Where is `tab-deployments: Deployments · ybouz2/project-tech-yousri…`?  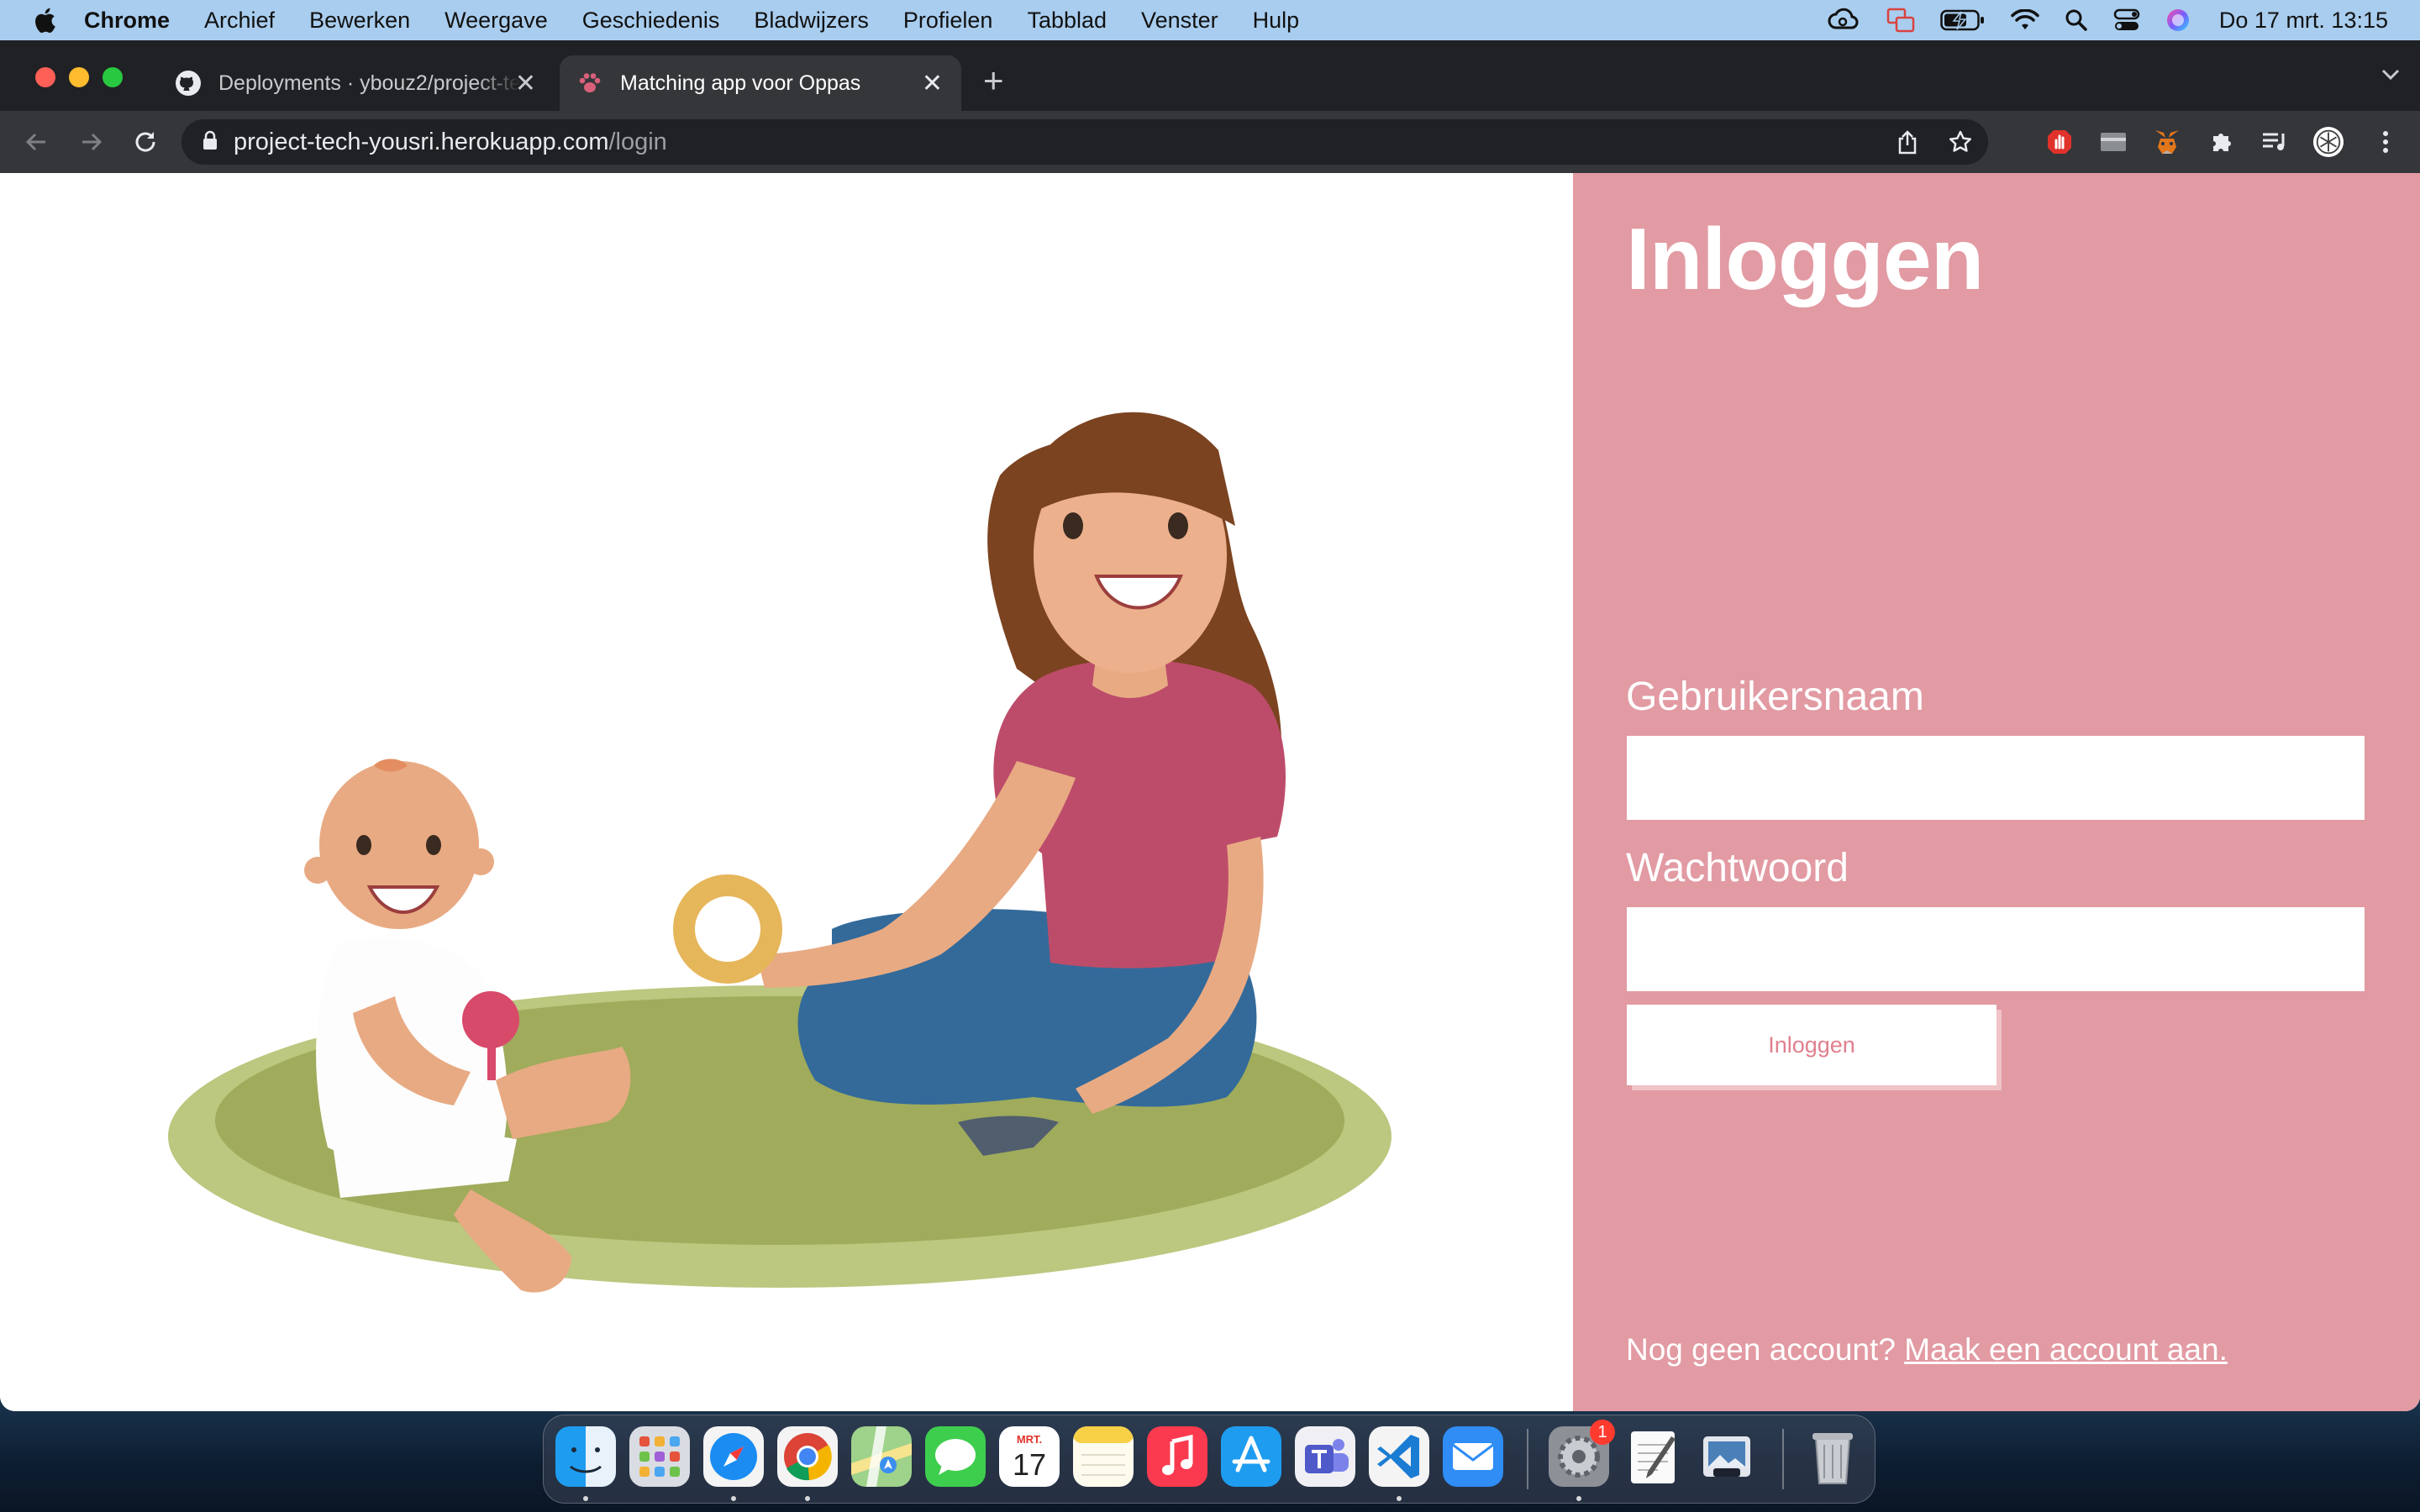 tab-deployments: Deployments · ybouz2/project-tech-yousri… is located at coordinates (357, 83).